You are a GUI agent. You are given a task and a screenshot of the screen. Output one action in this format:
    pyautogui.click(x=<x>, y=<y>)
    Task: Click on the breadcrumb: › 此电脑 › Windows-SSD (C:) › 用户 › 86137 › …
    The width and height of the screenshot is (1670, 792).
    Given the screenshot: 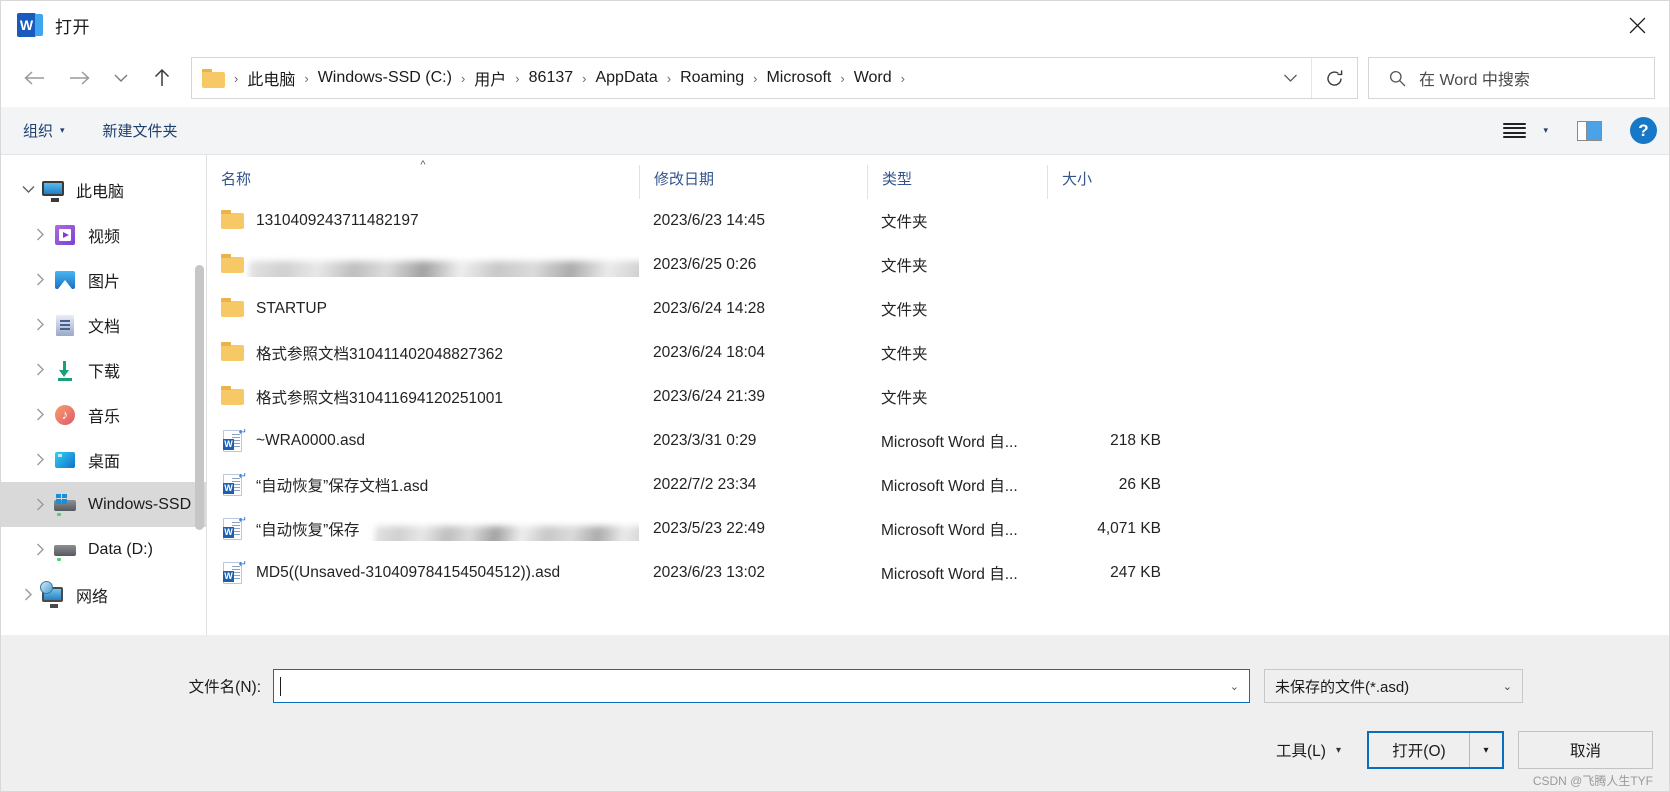 What is the action you would take?
    pyautogui.click(x=730, y=78)
    